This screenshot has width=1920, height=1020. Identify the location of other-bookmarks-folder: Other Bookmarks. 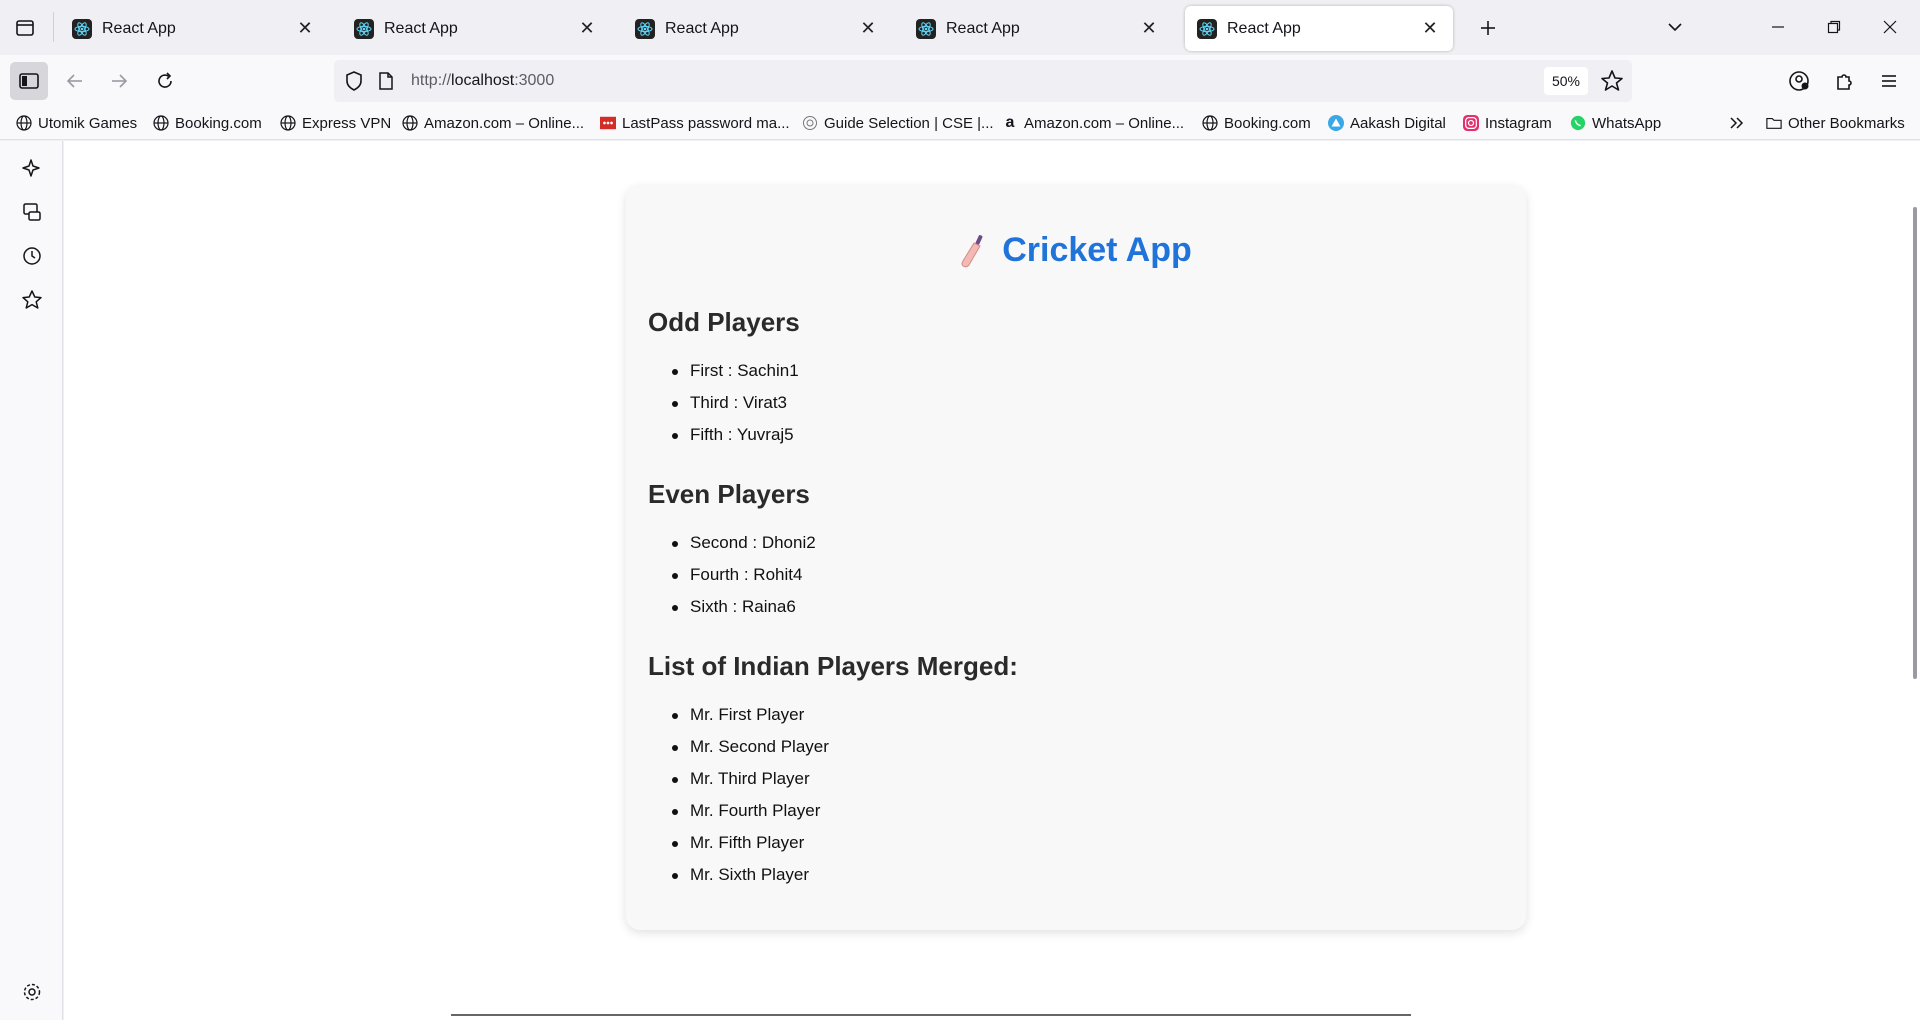
(1835, 123).